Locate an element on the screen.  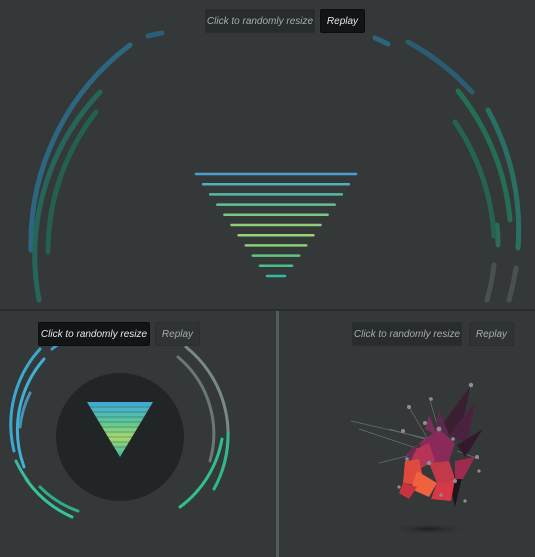
bottom-left-rings-graphic is located at coordinates (119, 427).